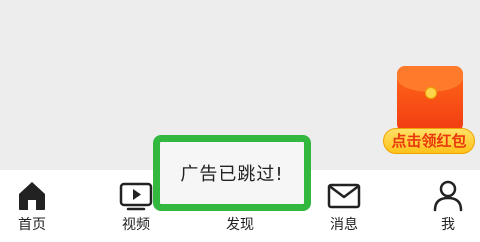 The height and width of the screenshot is (242, 480). Describe the element at coordinates (448, 196) in the screenshot. I see `user-icon` at that location.